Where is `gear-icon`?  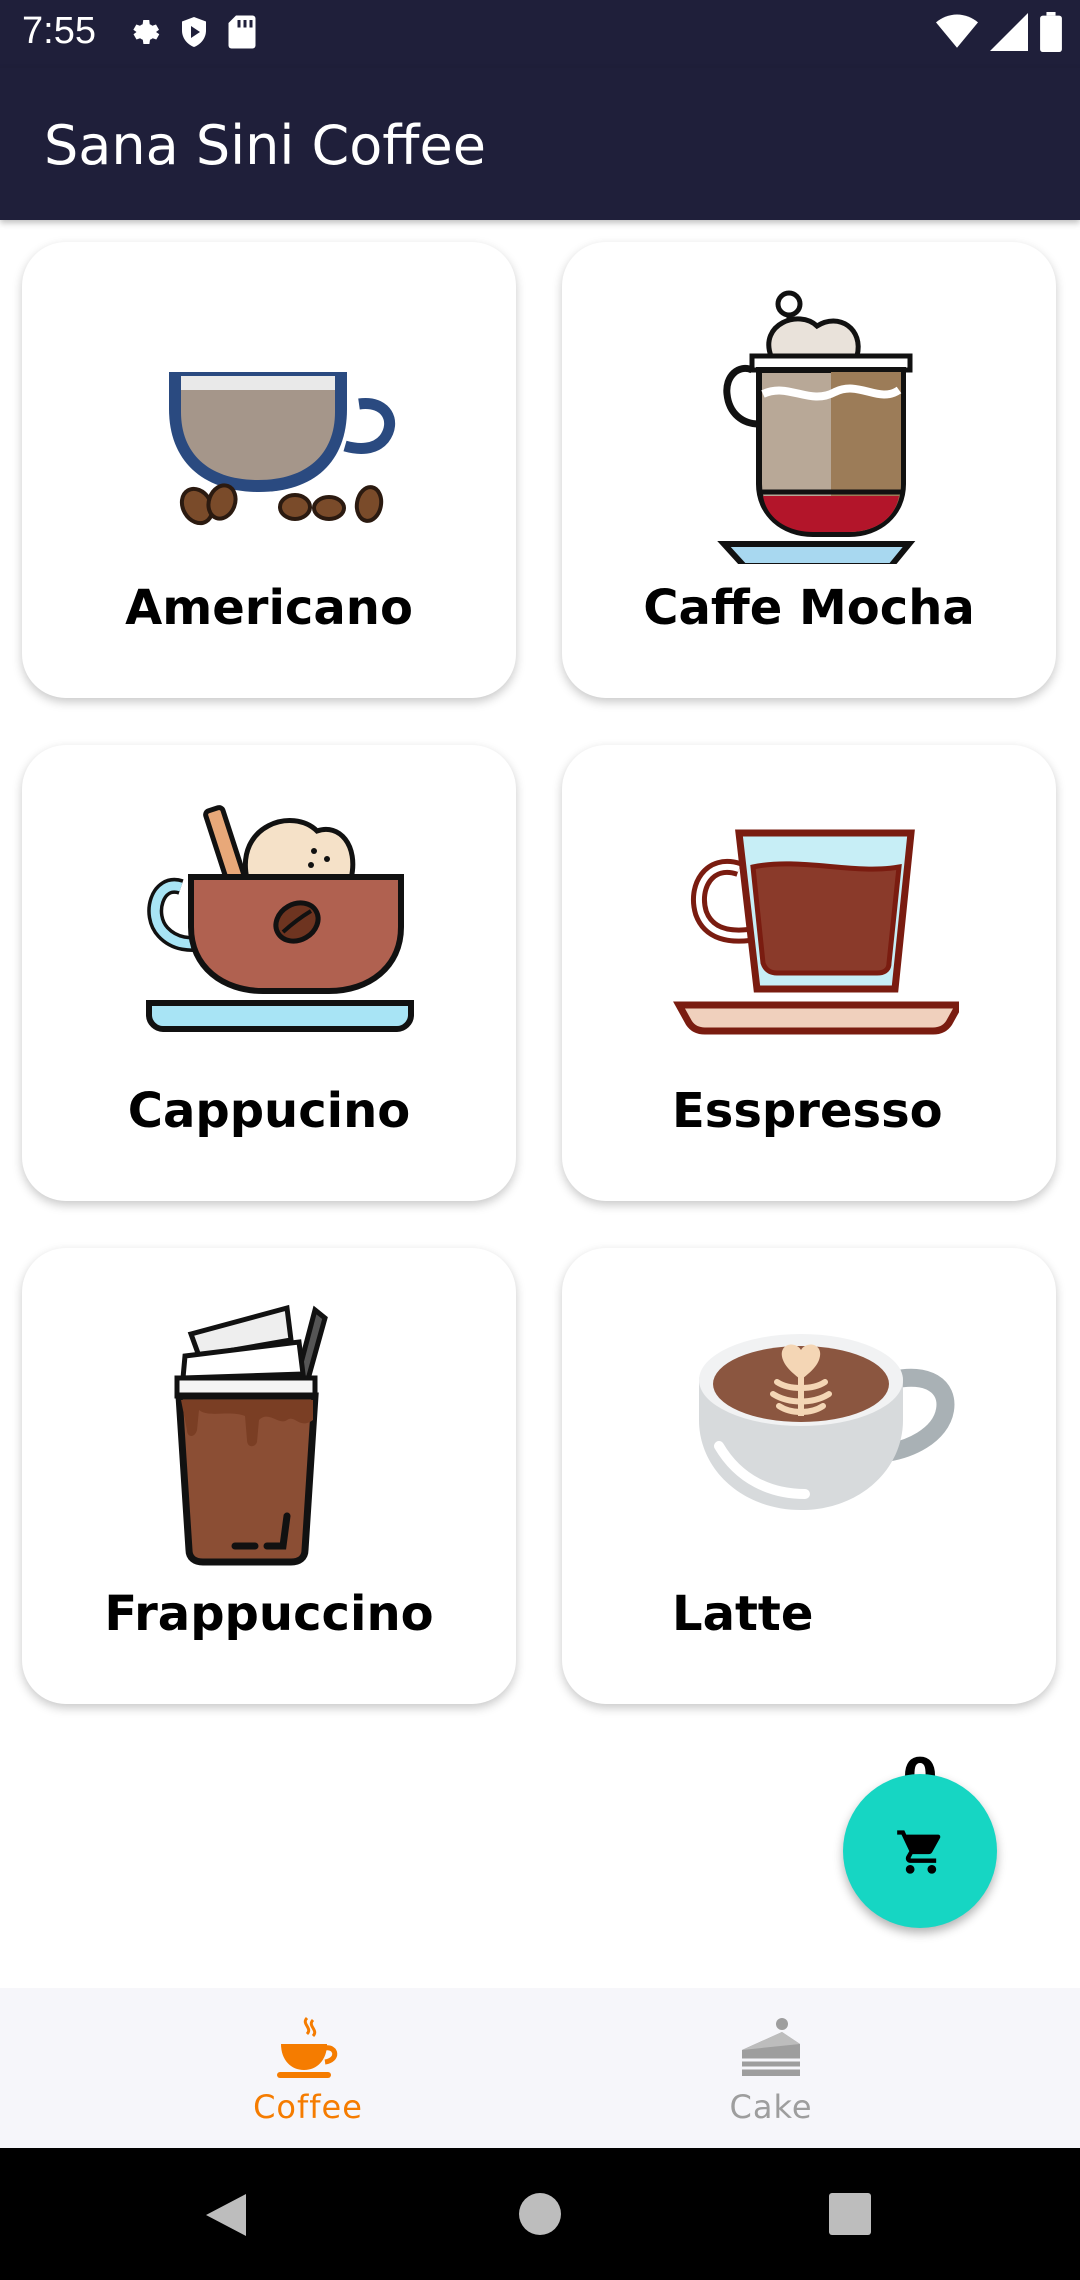
gear-icon is located at coordinates (146, 32).